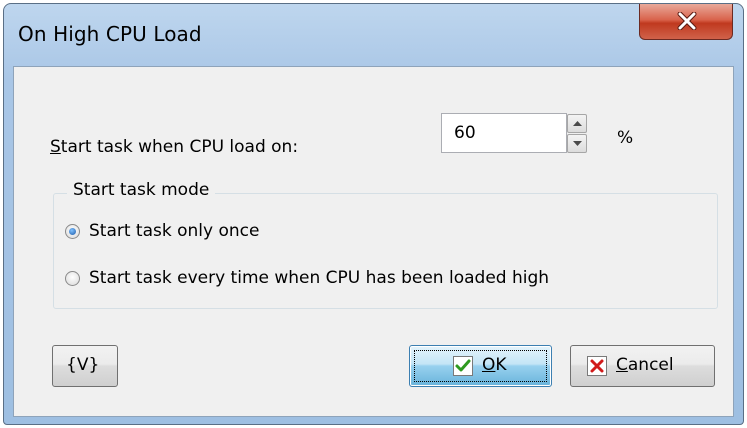  Describe the element at coordinates (463, 366) in the screenshot. I see `check-icon` at that location.